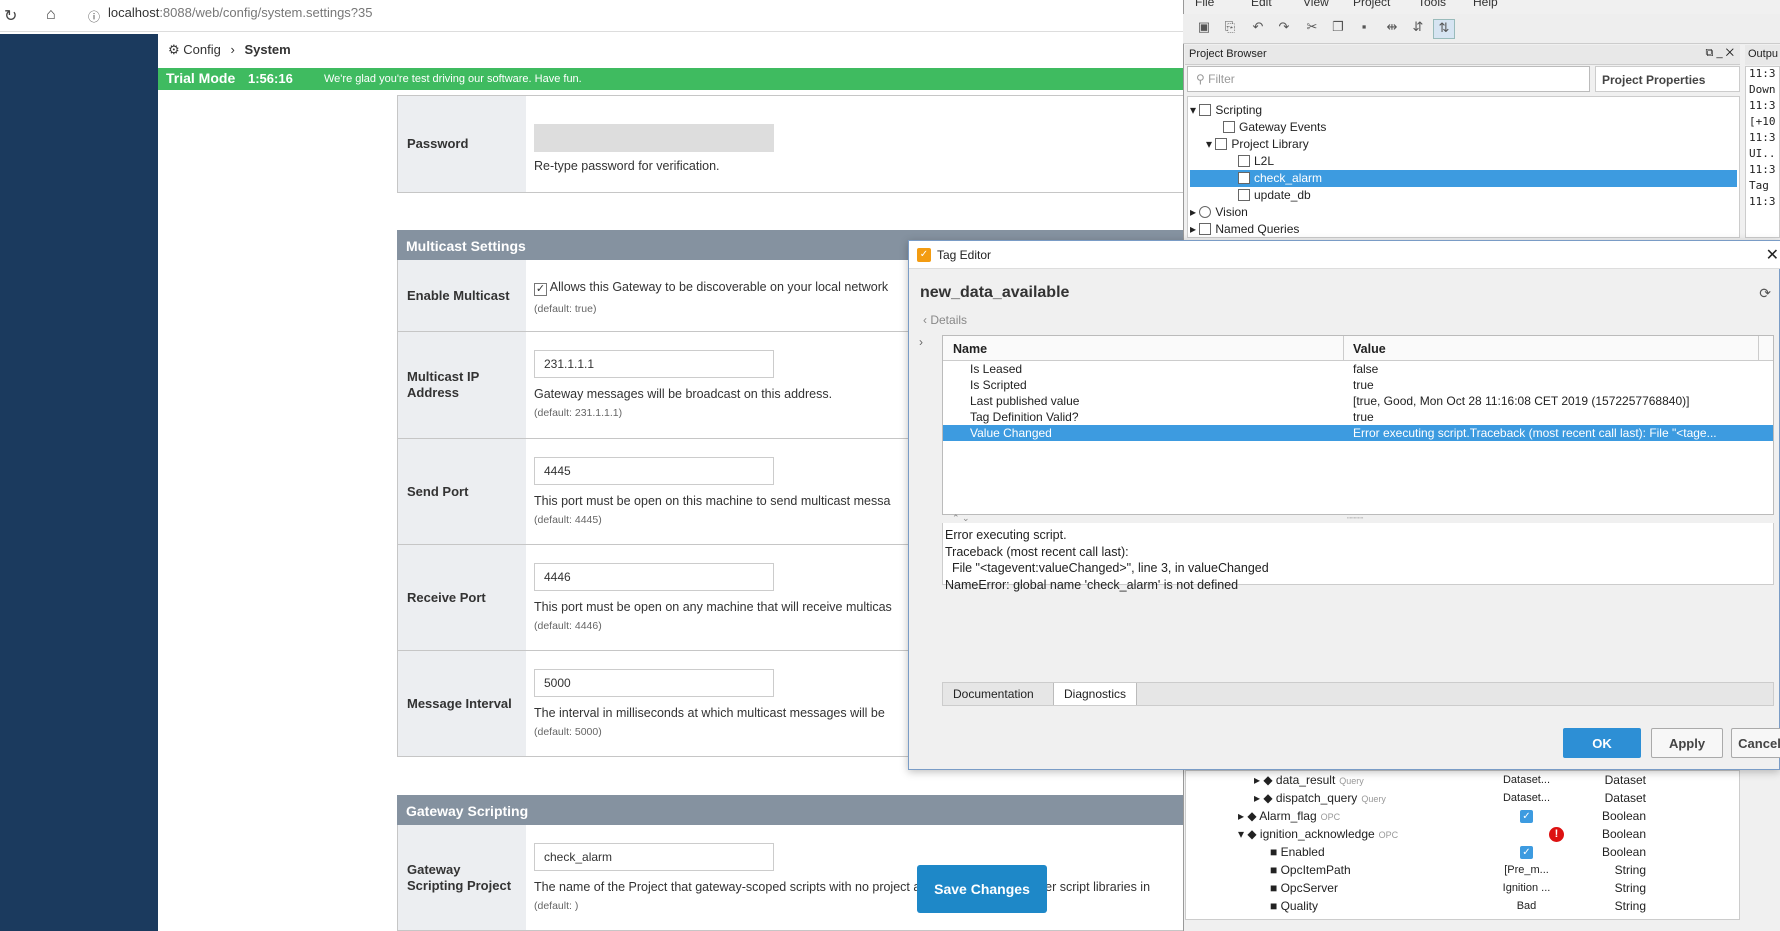 The width and height of the screenshot is (1780, 931). I want to click on splitter-handle: ⌃ ⌄ ┈┈┈, so click(1358, 518).